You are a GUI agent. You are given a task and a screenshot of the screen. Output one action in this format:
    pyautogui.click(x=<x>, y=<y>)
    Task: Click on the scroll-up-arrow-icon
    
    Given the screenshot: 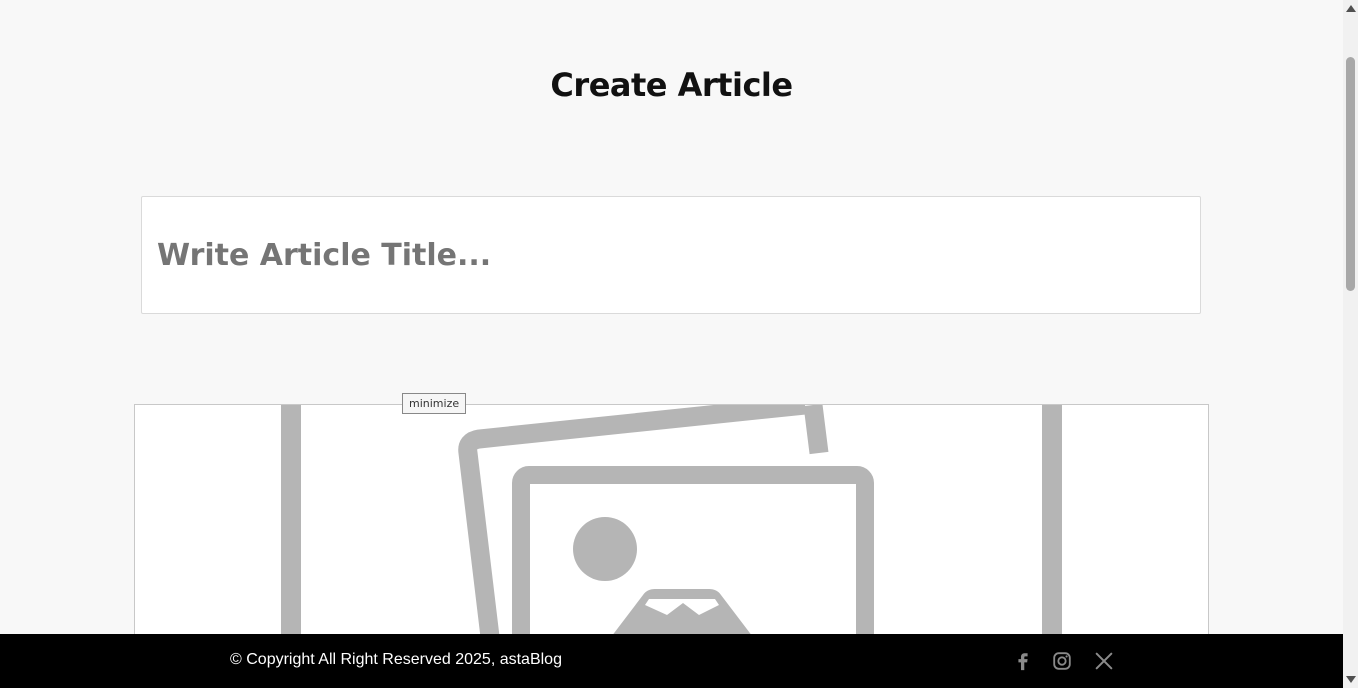 What is the action you would take?
    pyautogui.click(x=1351, y=8)
    